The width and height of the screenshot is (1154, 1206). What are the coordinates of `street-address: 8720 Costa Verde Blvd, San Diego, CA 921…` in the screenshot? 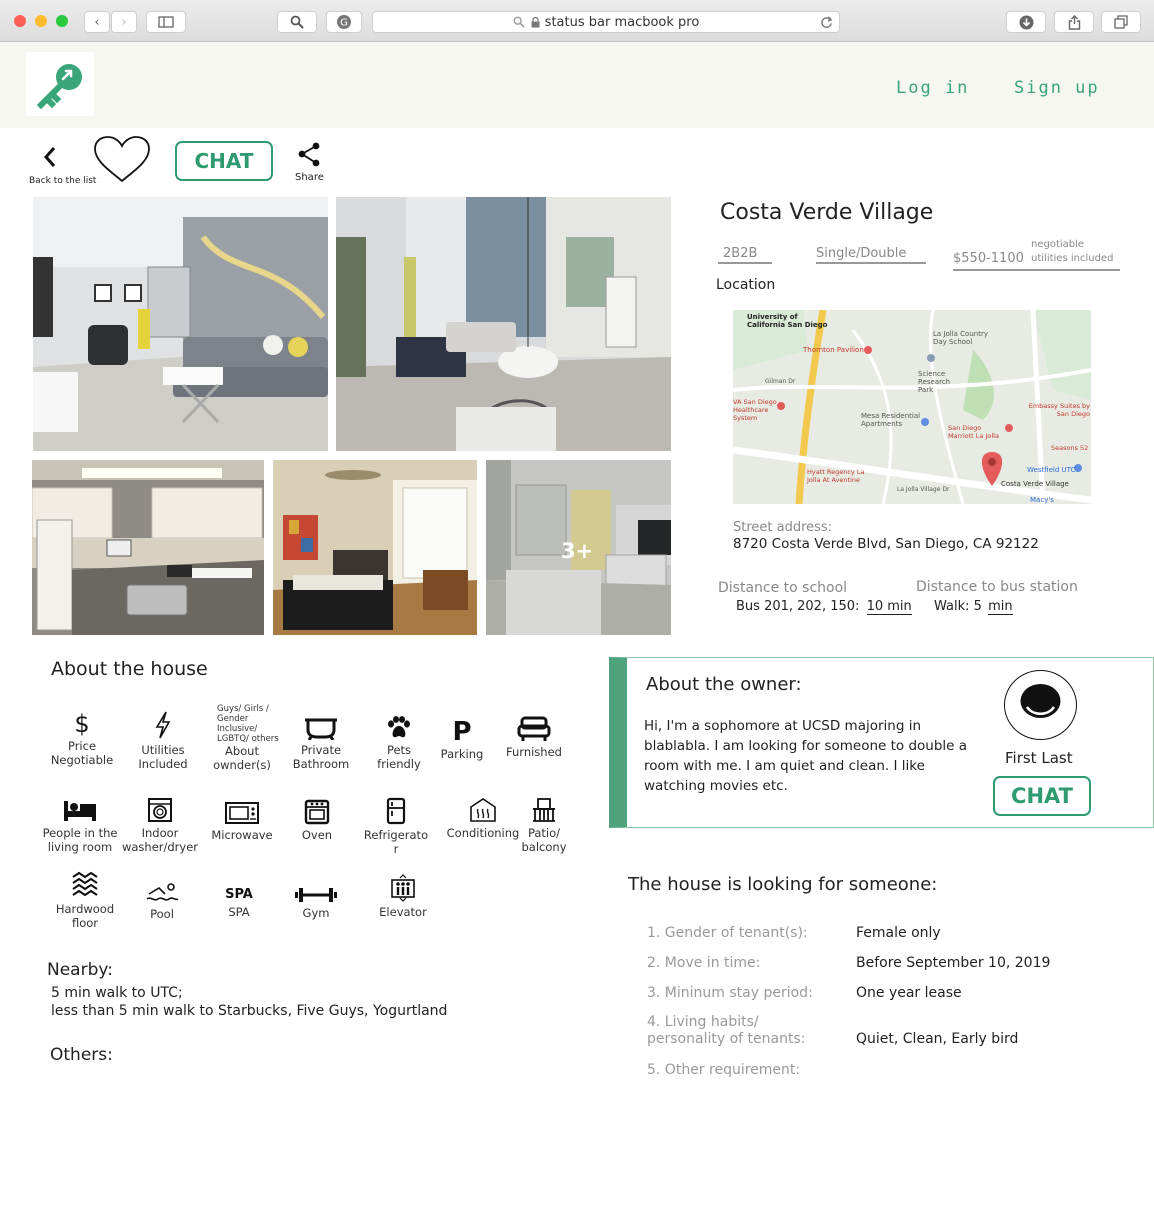 It's located at (886, 544).